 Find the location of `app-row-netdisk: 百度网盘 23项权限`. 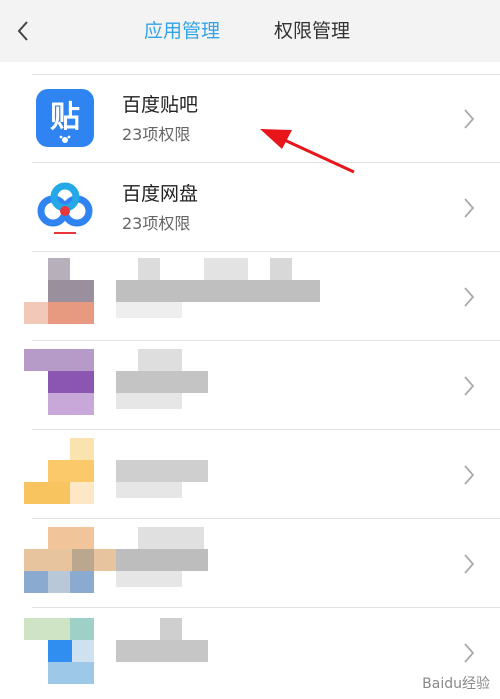

app-row-netdisk: 百度网盘 23项权限 is located at coordinates (250, 207).